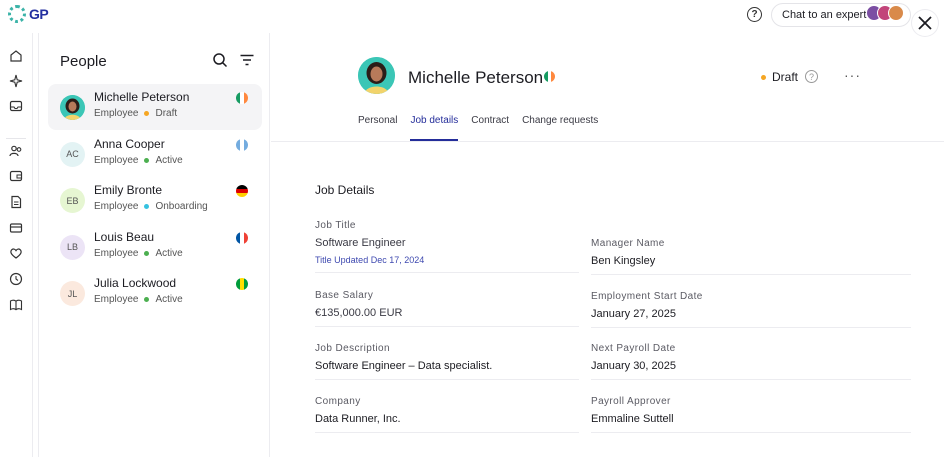 Image resolution: width=944 pixels, height=457 pixels. Describe the element at coordinates (344, 295) in the screenshot. I see `field-label: Base Salary` at that location.